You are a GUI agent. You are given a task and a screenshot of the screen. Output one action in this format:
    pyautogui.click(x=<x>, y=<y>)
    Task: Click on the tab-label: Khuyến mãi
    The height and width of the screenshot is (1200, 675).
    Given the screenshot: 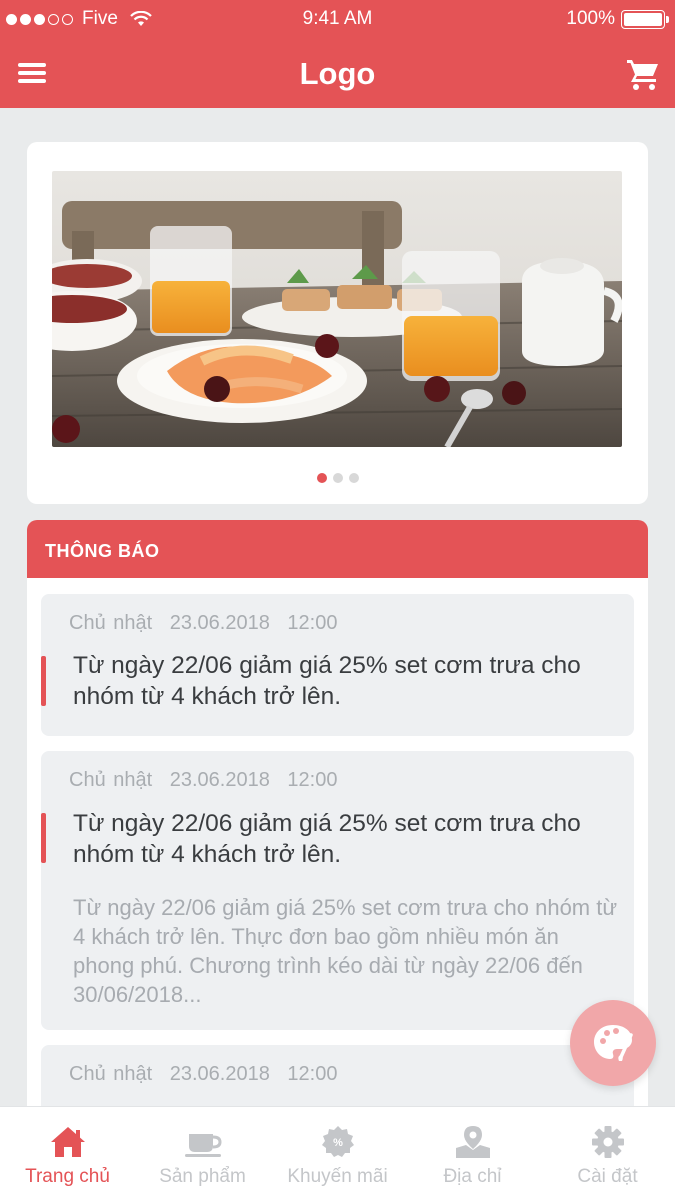 What is the action you would take?
    pyautogui.click(x=337, y=1176)
    